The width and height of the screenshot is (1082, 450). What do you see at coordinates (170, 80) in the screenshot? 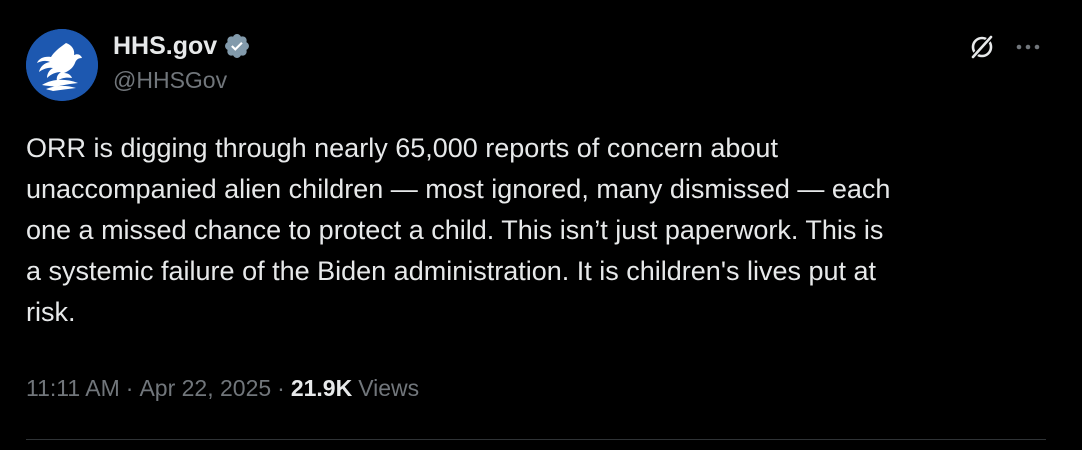
I see `author-handle: @HHSGov` at bounding box center [170, 80].